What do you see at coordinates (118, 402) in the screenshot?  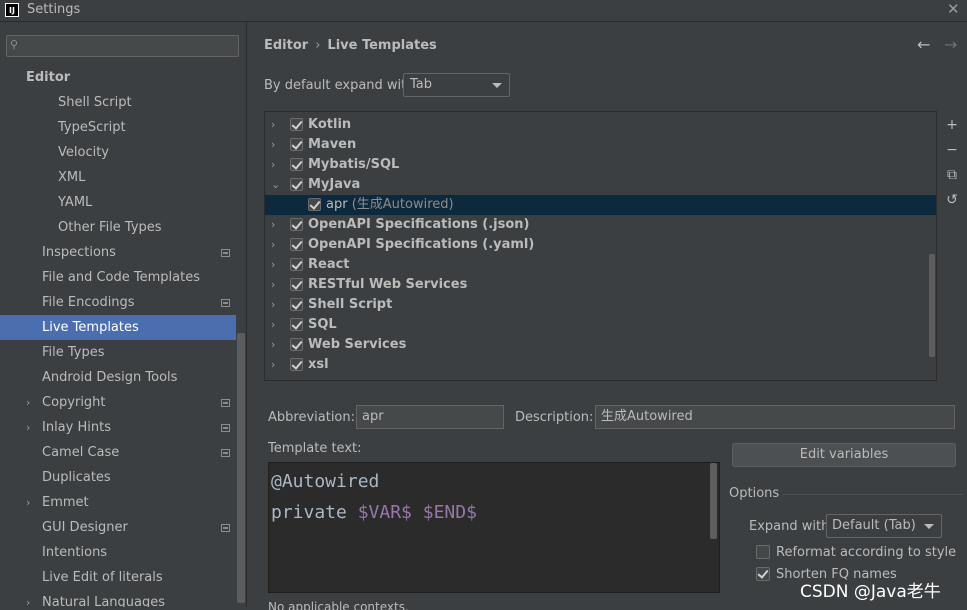 I see `sidebar-item-copyright: › Copyright` at bounding box center [118, 402].